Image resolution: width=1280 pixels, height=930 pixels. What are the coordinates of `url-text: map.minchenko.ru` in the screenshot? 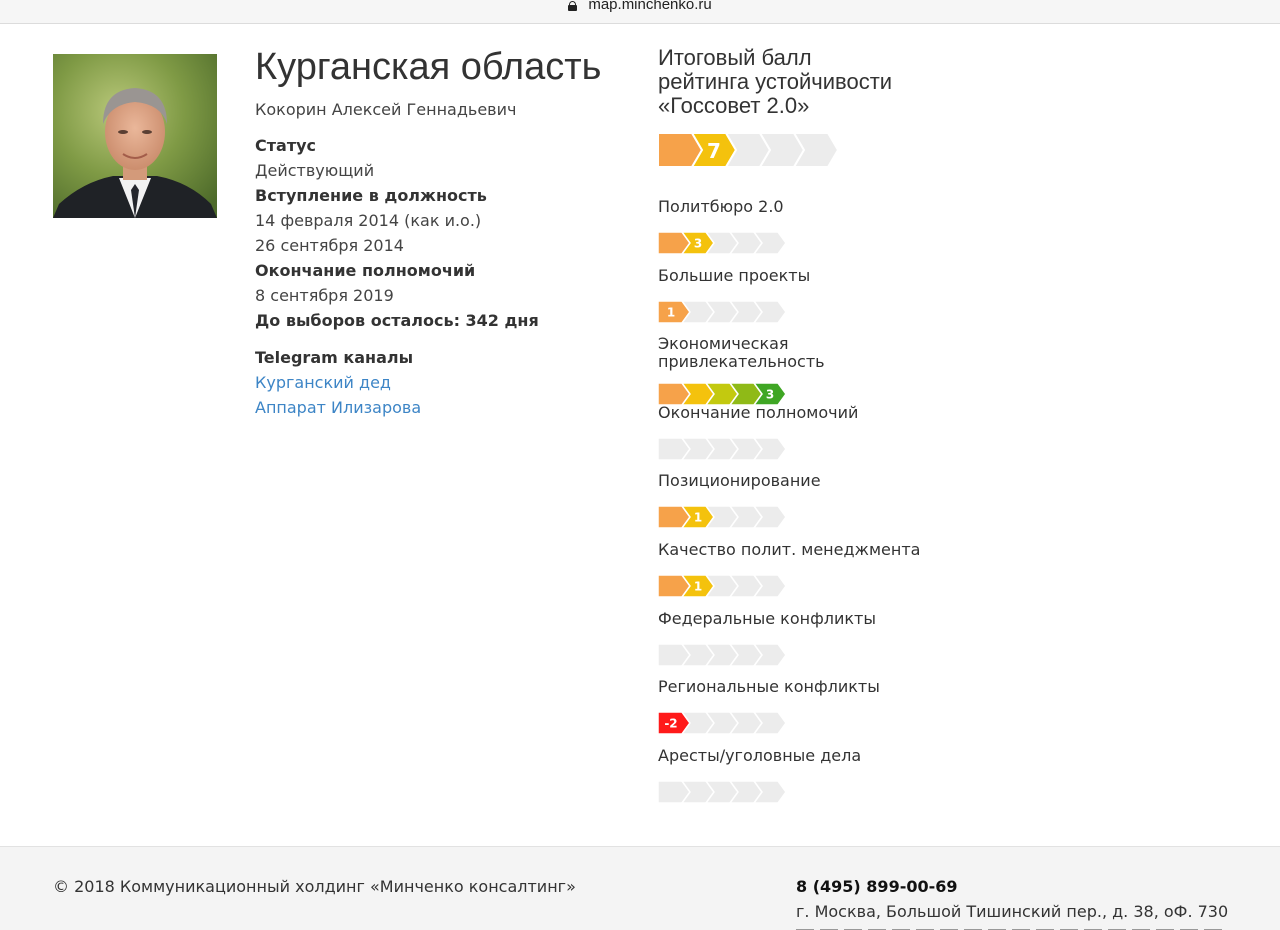 It's located at (650, 6).